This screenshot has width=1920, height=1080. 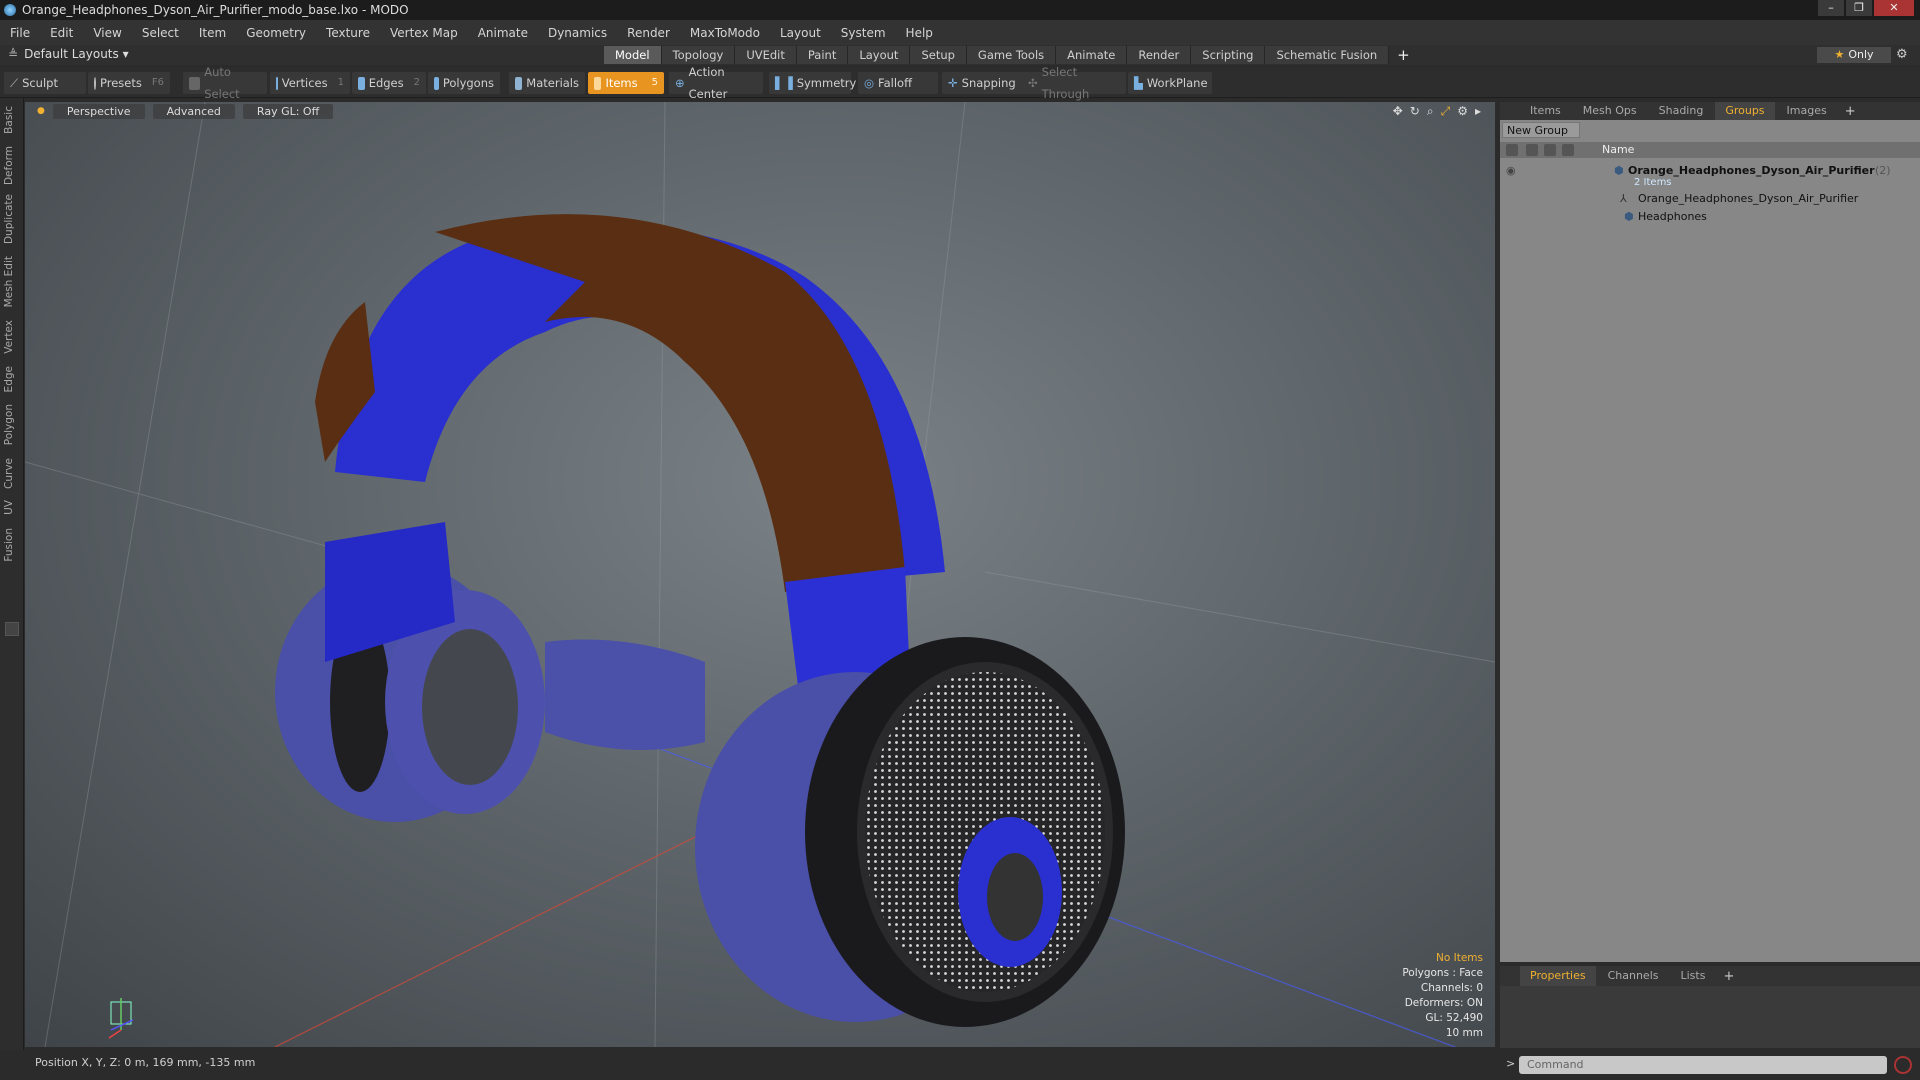 I want to click on menu-animate: Animate, so click(x=503, y=33).